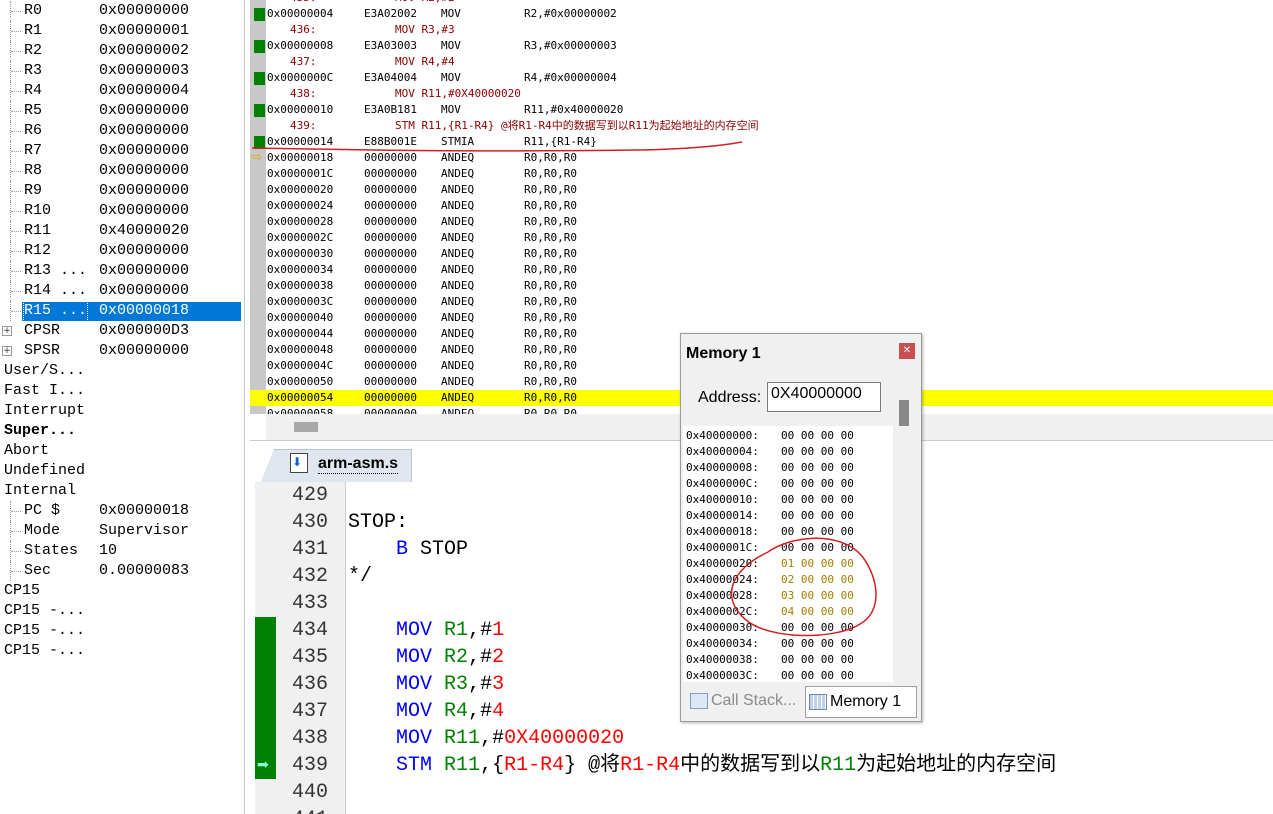  Describe the element at coordinates (789, 436) in the screenshot. I see `memory-row: 0x40000000: 00 00 00 00` at that location.